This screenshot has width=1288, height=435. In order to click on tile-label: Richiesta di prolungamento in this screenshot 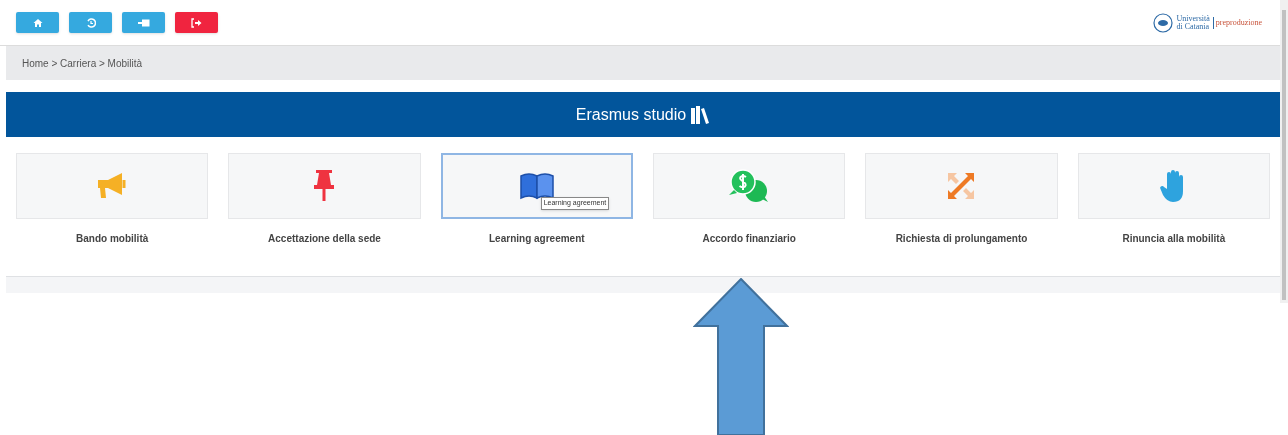, I will do `click(961, 239)`.